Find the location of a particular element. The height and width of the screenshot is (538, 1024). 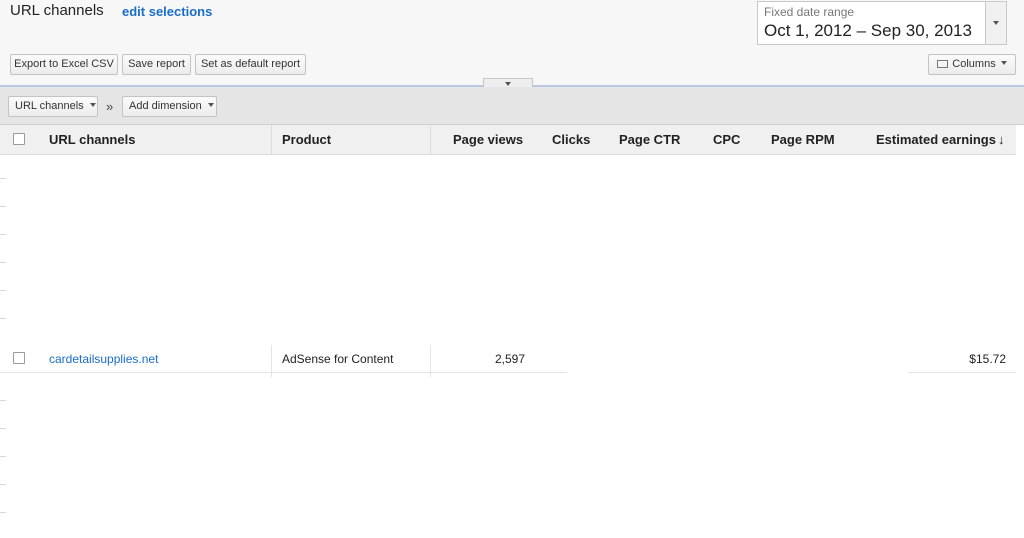

product-cell: AdSense for Content is located at coordinates (338, 359).